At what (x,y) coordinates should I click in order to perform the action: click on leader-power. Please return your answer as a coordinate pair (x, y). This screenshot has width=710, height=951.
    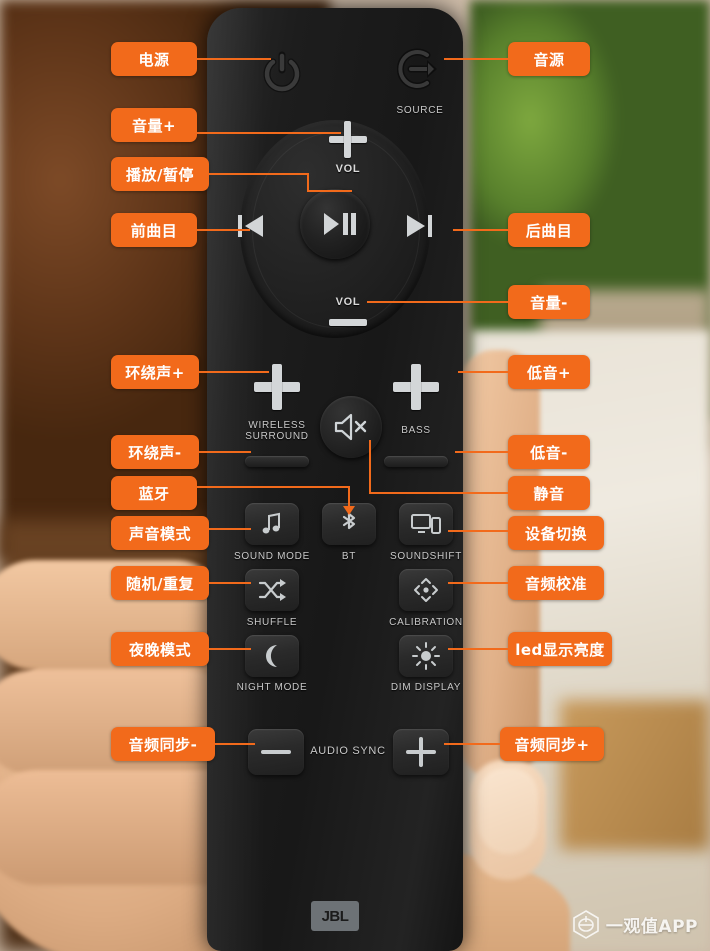
    Looking at the image, I should click on (234, 59).